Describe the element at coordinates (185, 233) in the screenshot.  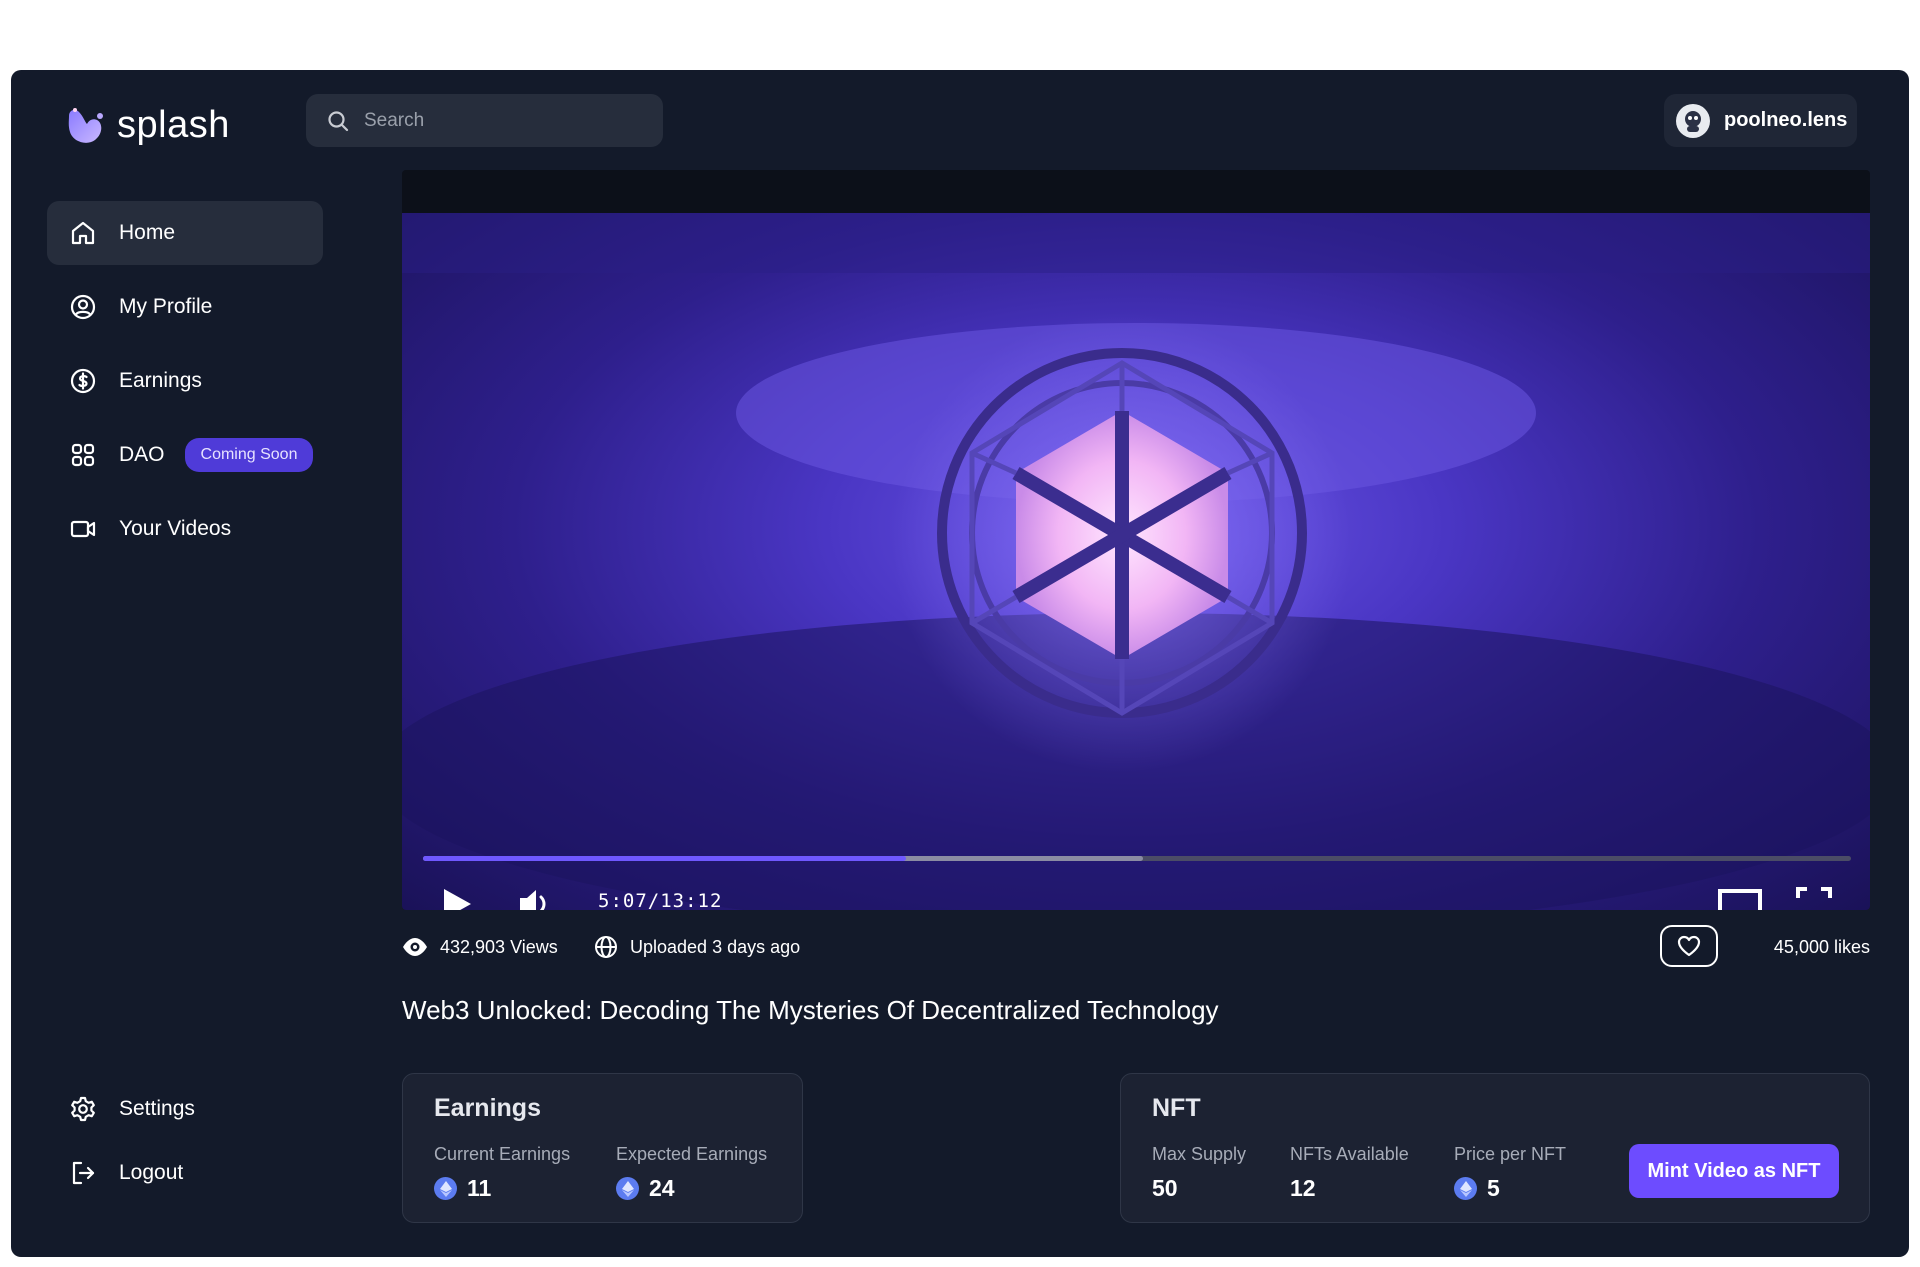
I see `sidebar-item-home: Home` at that location.